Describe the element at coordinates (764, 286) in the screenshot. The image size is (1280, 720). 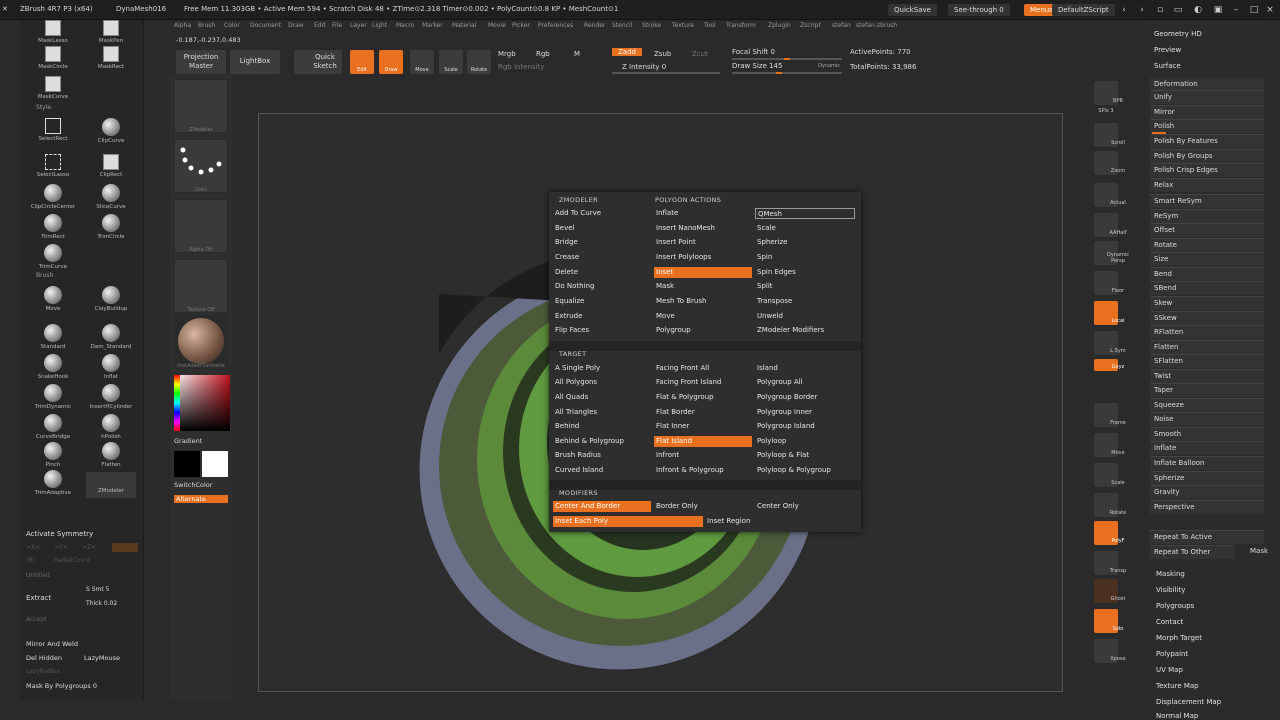
I see `action-split: Split` at that location.